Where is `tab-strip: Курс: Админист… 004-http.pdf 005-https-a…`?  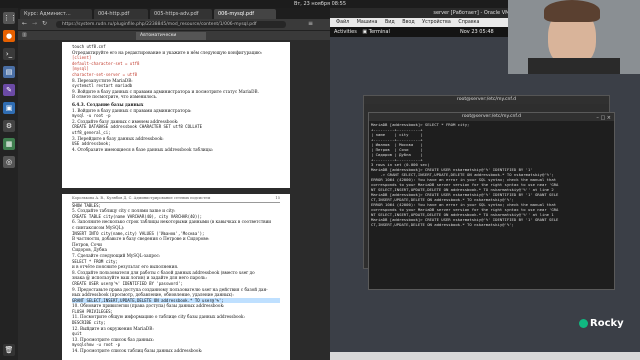
tab-strip: Курс: Админист… 004-http.pdf 005-https-a… is located at coordinates (174, 13).